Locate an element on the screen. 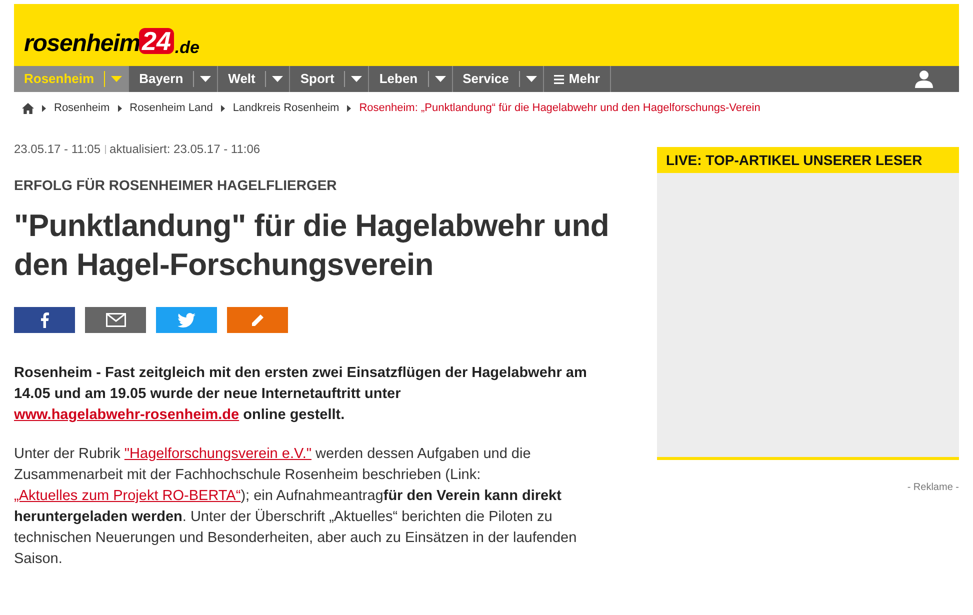 This screenshot has width=973, height=615. envelope-icon is located at coordinates (116, 320).